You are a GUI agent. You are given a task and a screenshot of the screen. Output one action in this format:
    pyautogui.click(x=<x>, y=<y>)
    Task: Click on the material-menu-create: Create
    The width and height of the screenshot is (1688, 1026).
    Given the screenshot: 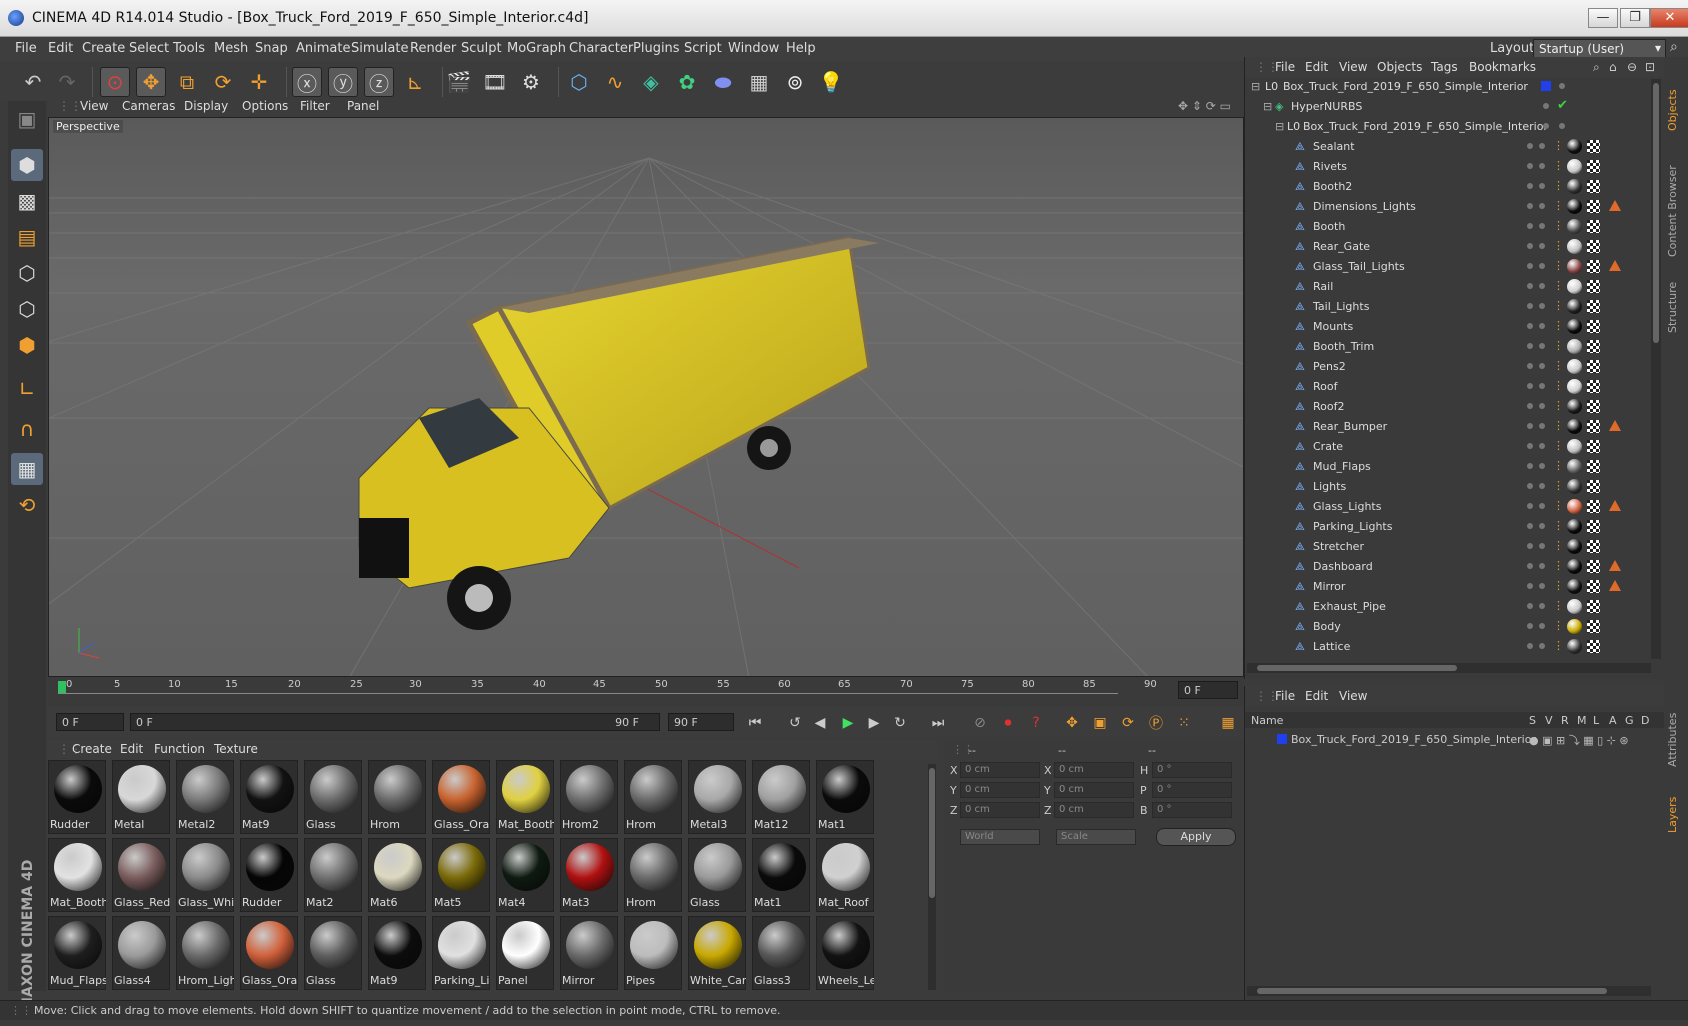 What is the action you would take?
    pyautogui.click(x=92, y=749)
    